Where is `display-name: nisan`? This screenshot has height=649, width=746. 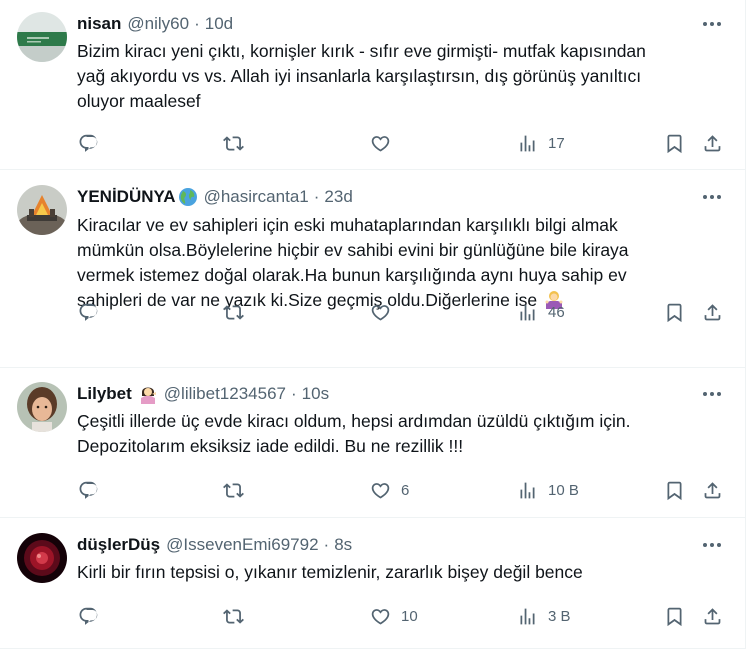 display-name: nisan is located at coordinates (99, 24).